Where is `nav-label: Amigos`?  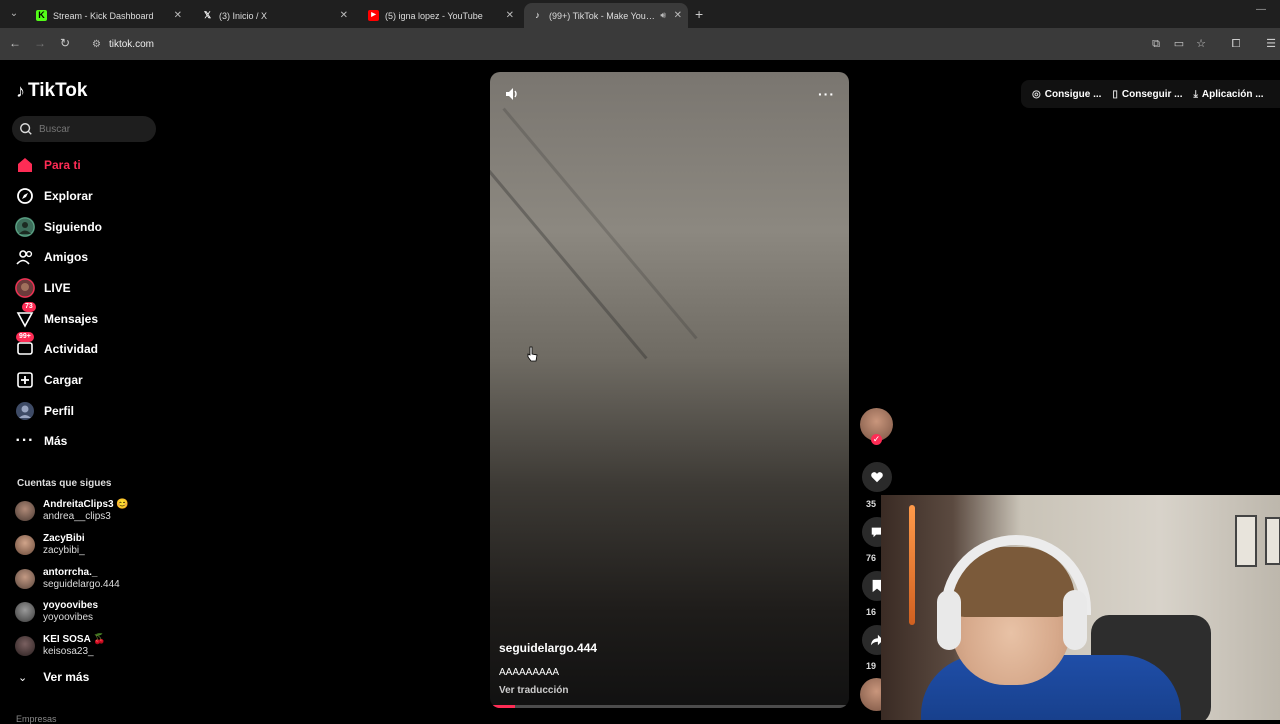 nav-label: Amigos is located at coordinates (66, 257).